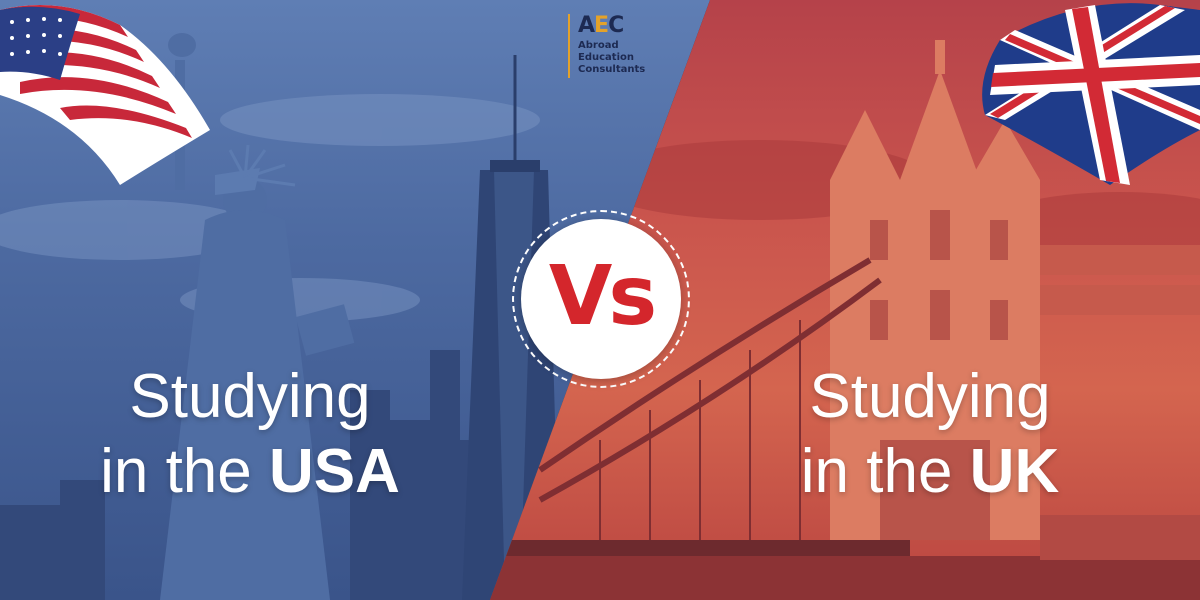 The height and width of the screenshot is (600, 1200). Describe the element at coordinates (601, 25) in the screenshot. I see `logo-mark-e: E` at that location.